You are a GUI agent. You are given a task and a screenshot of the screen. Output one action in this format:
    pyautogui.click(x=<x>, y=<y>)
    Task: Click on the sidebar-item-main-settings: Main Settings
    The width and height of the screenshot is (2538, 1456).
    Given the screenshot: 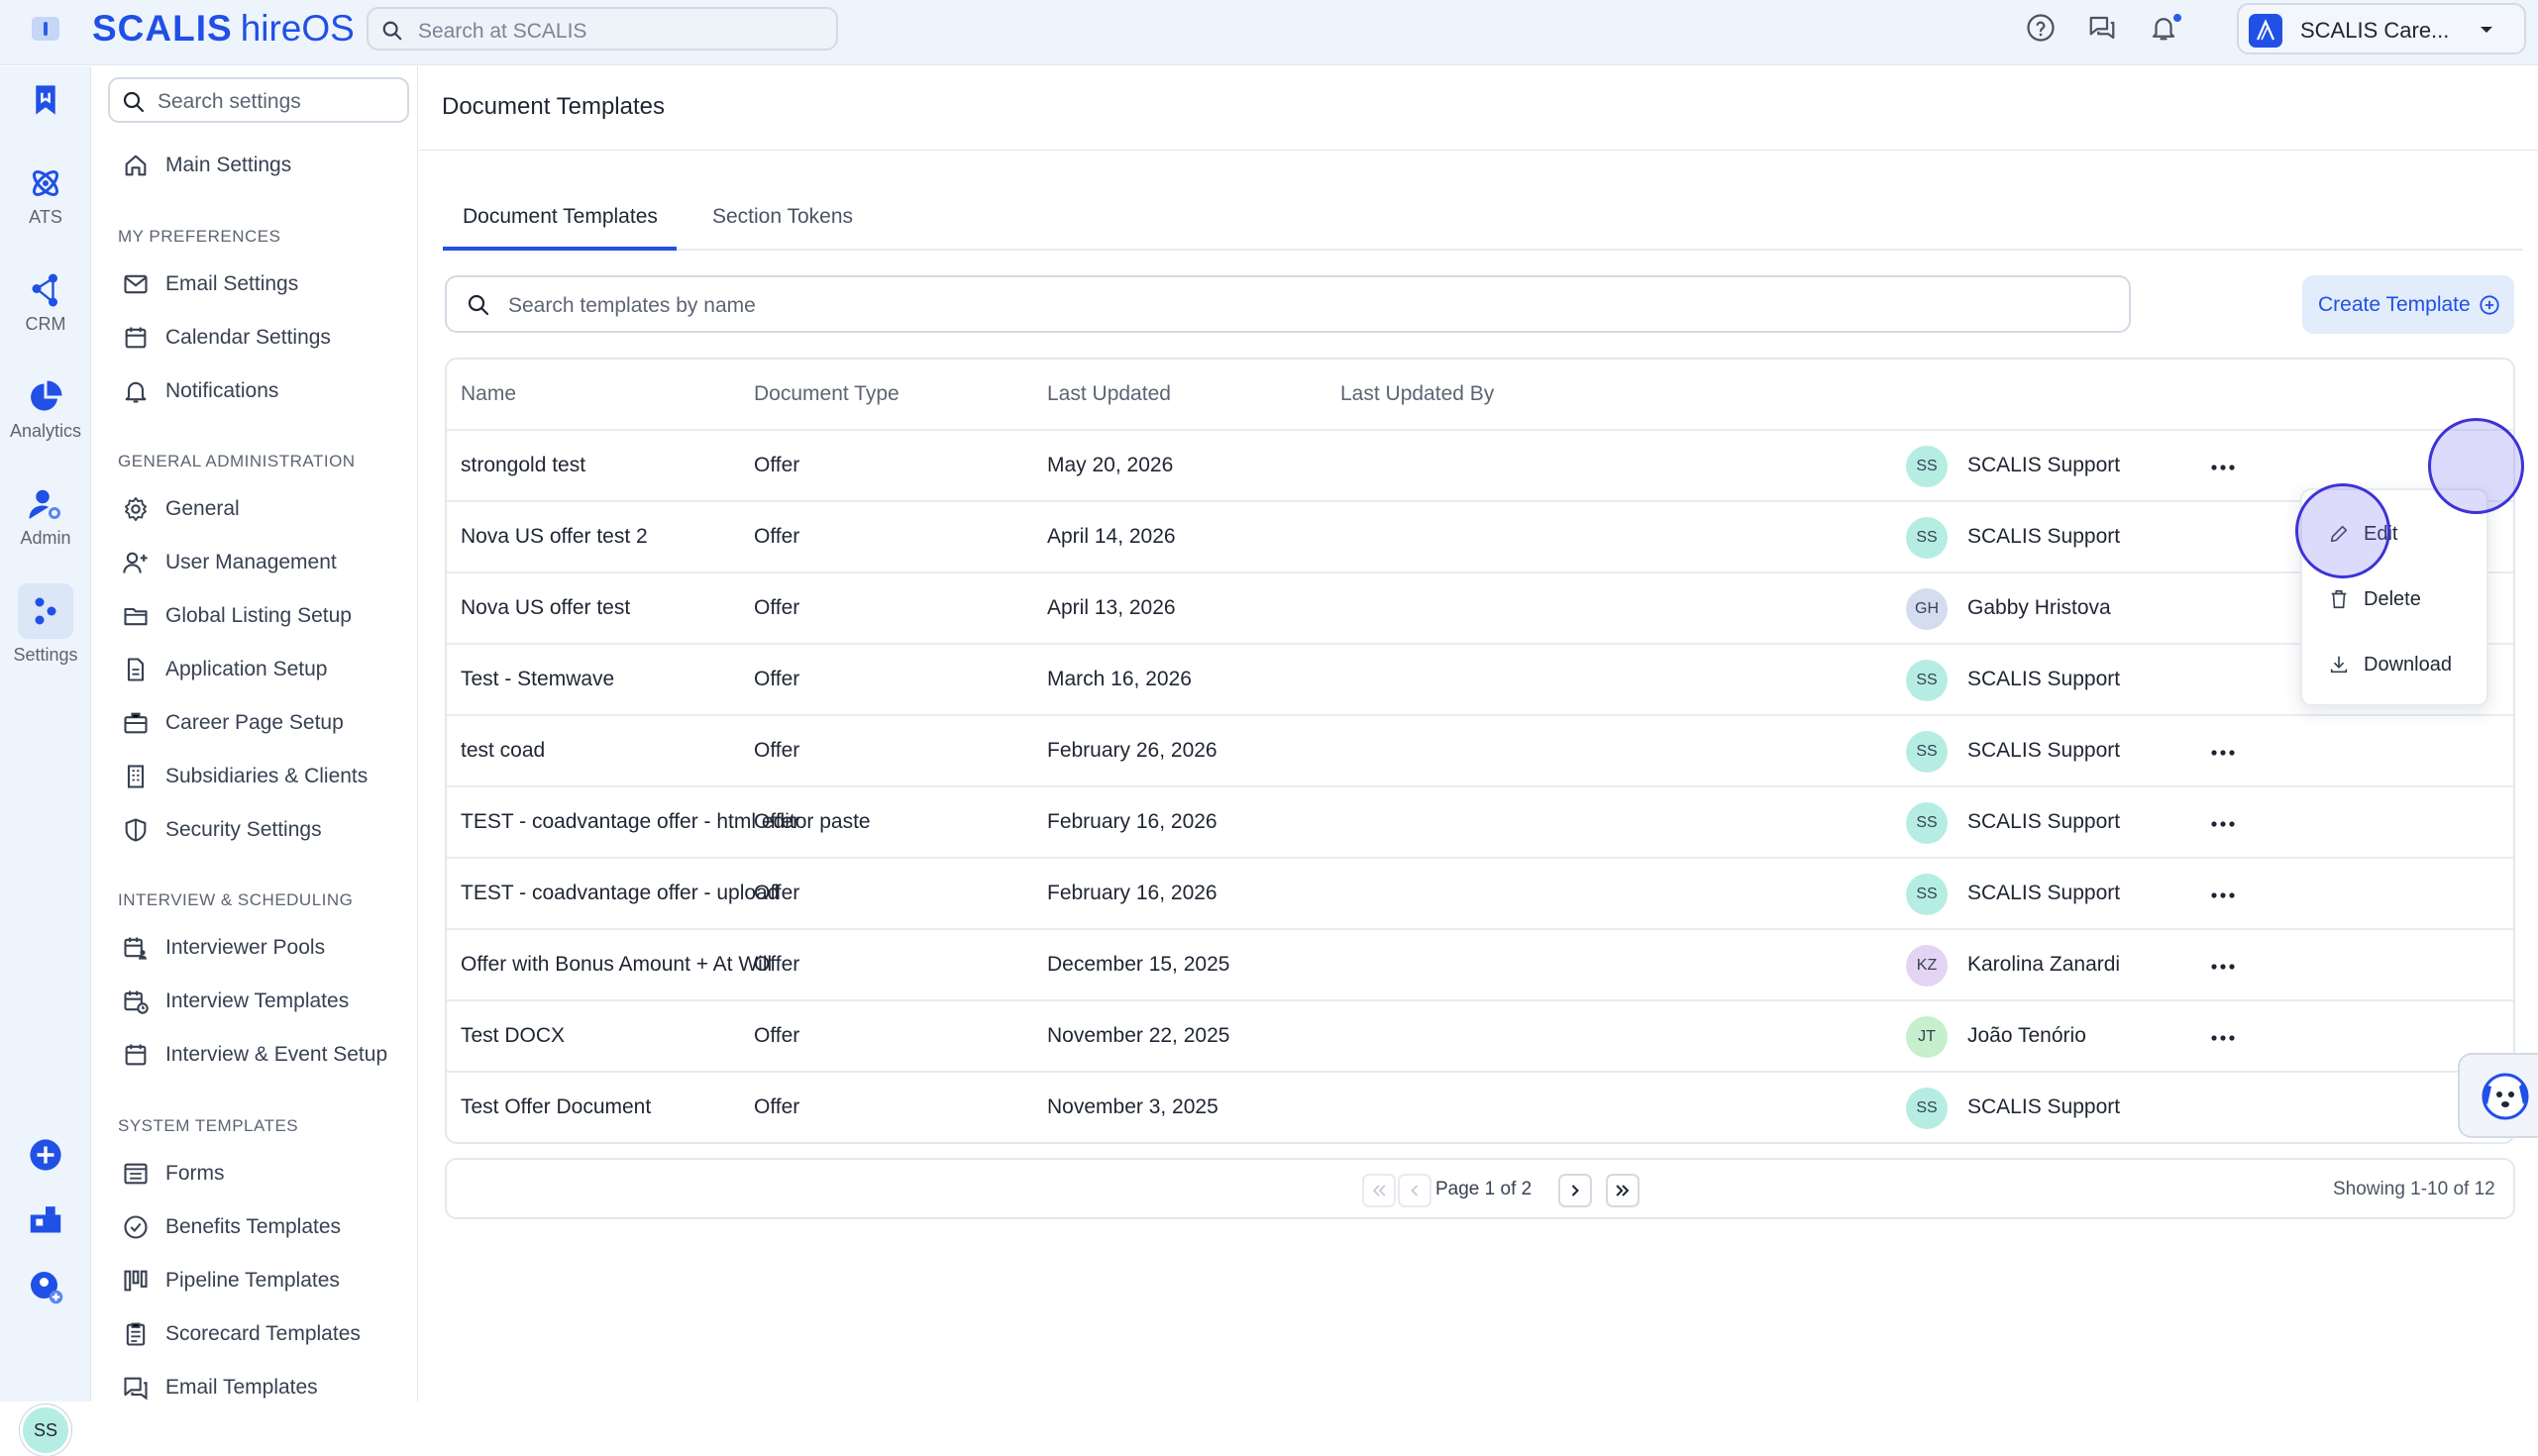 What is the action you would take?
    pyautogui.click(x=206, y=165)
    